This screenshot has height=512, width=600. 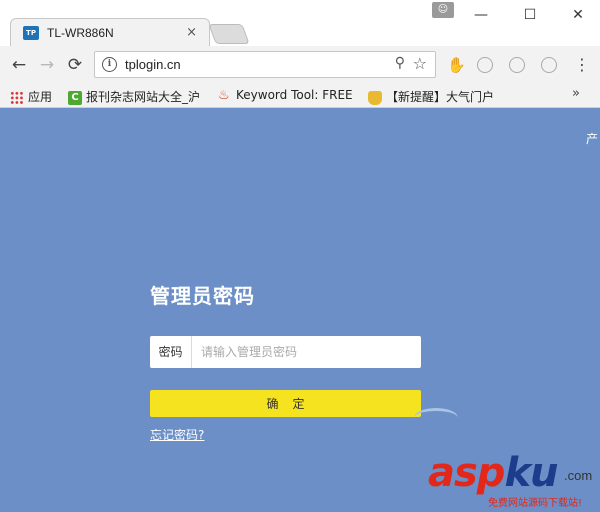 What do you see at coordinates (75, 65) in the screenshot?
I see `reload-icon: ⟳` at bounding box center [75, 65].